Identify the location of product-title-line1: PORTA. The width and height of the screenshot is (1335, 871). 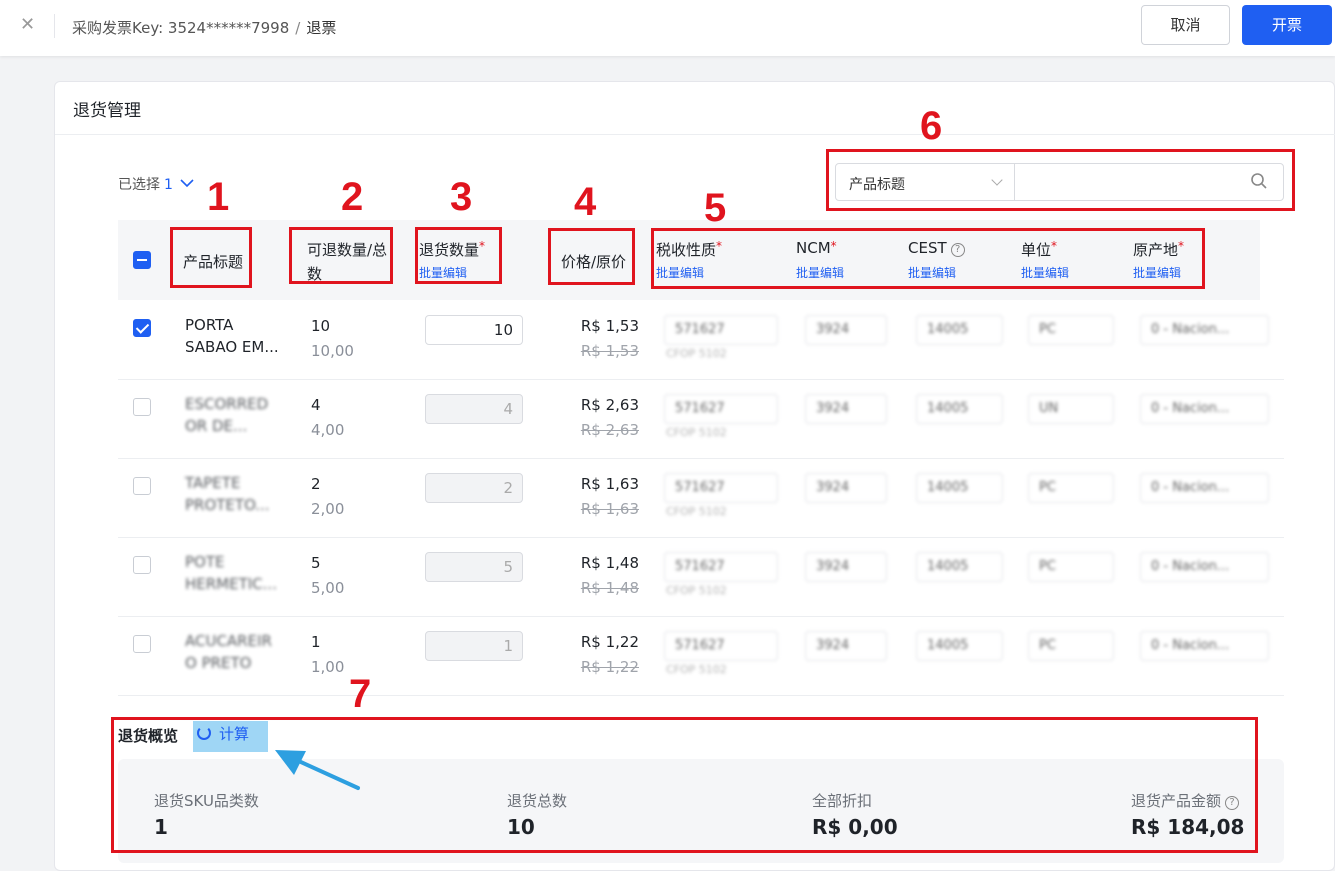
(209, 325).